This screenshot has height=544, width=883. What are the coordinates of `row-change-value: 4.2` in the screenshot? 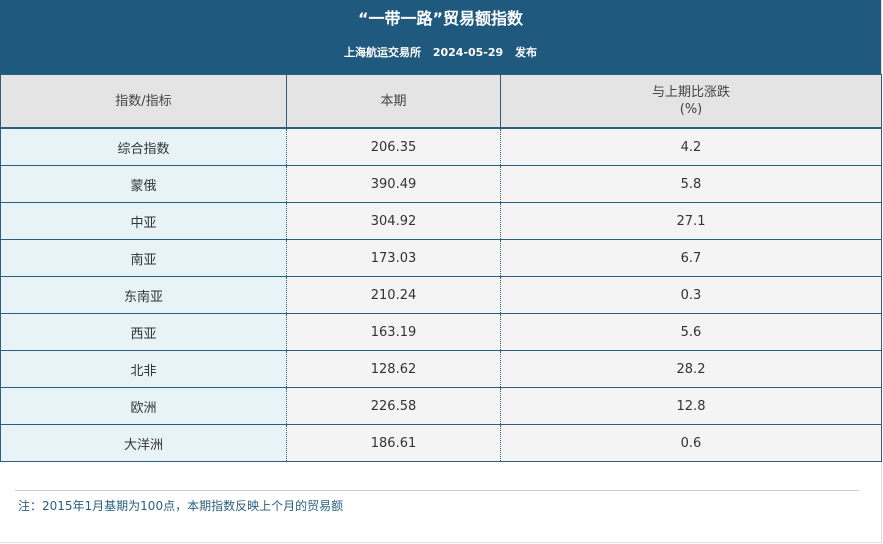 It's located at (691, 147).